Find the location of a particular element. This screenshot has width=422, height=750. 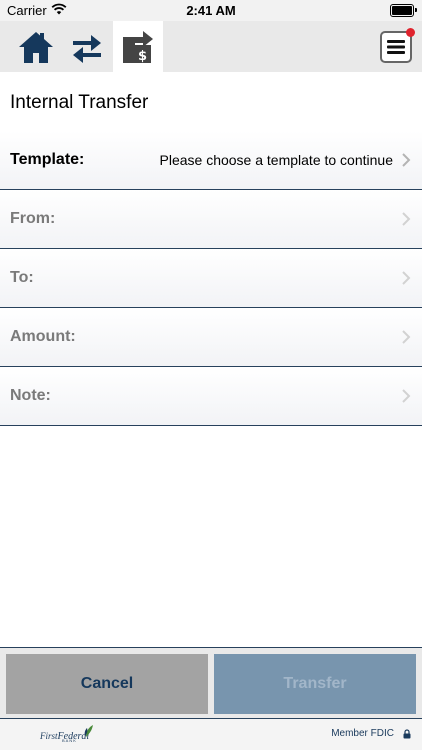

menu-button is located at coordinates (397, 45).